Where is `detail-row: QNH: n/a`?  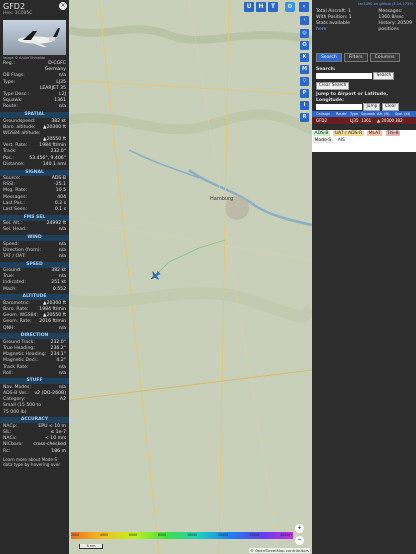
detail-row: QNH: n/a is located at coordinates (34, 329).